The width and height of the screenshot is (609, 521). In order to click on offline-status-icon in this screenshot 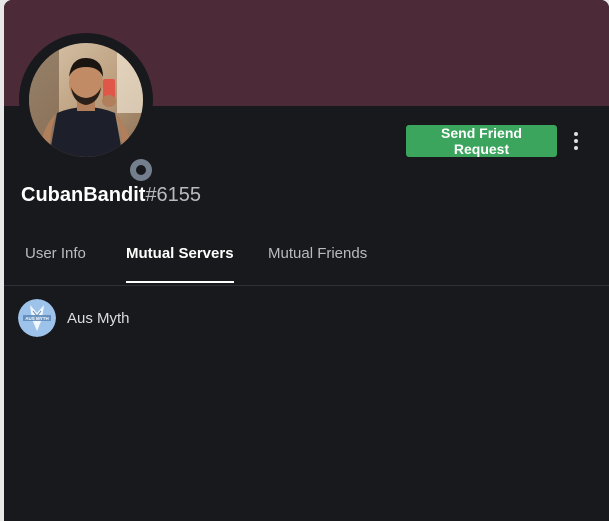, I will do `click(141, 170)`.